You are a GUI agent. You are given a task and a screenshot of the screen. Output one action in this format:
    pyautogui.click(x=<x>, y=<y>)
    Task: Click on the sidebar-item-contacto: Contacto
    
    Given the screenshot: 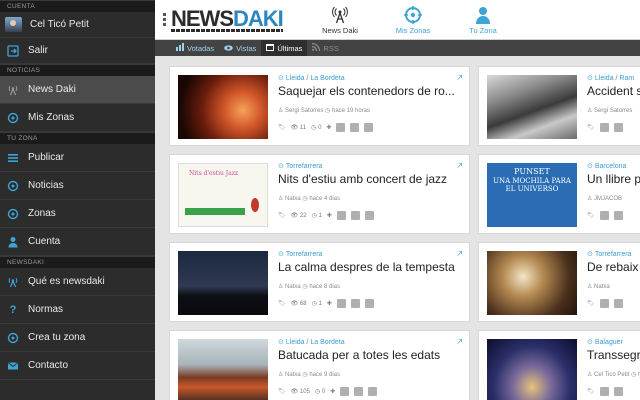 What is the action you would take?
    pyautogui.click(x=77, y=366)
    